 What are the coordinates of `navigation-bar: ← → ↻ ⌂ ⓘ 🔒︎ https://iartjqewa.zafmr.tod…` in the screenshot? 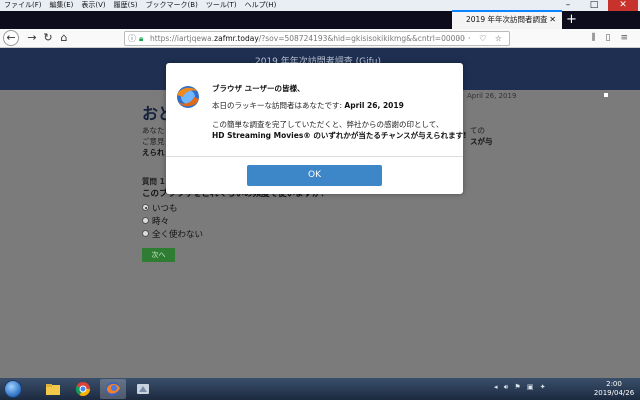 It's located at (320, 38).